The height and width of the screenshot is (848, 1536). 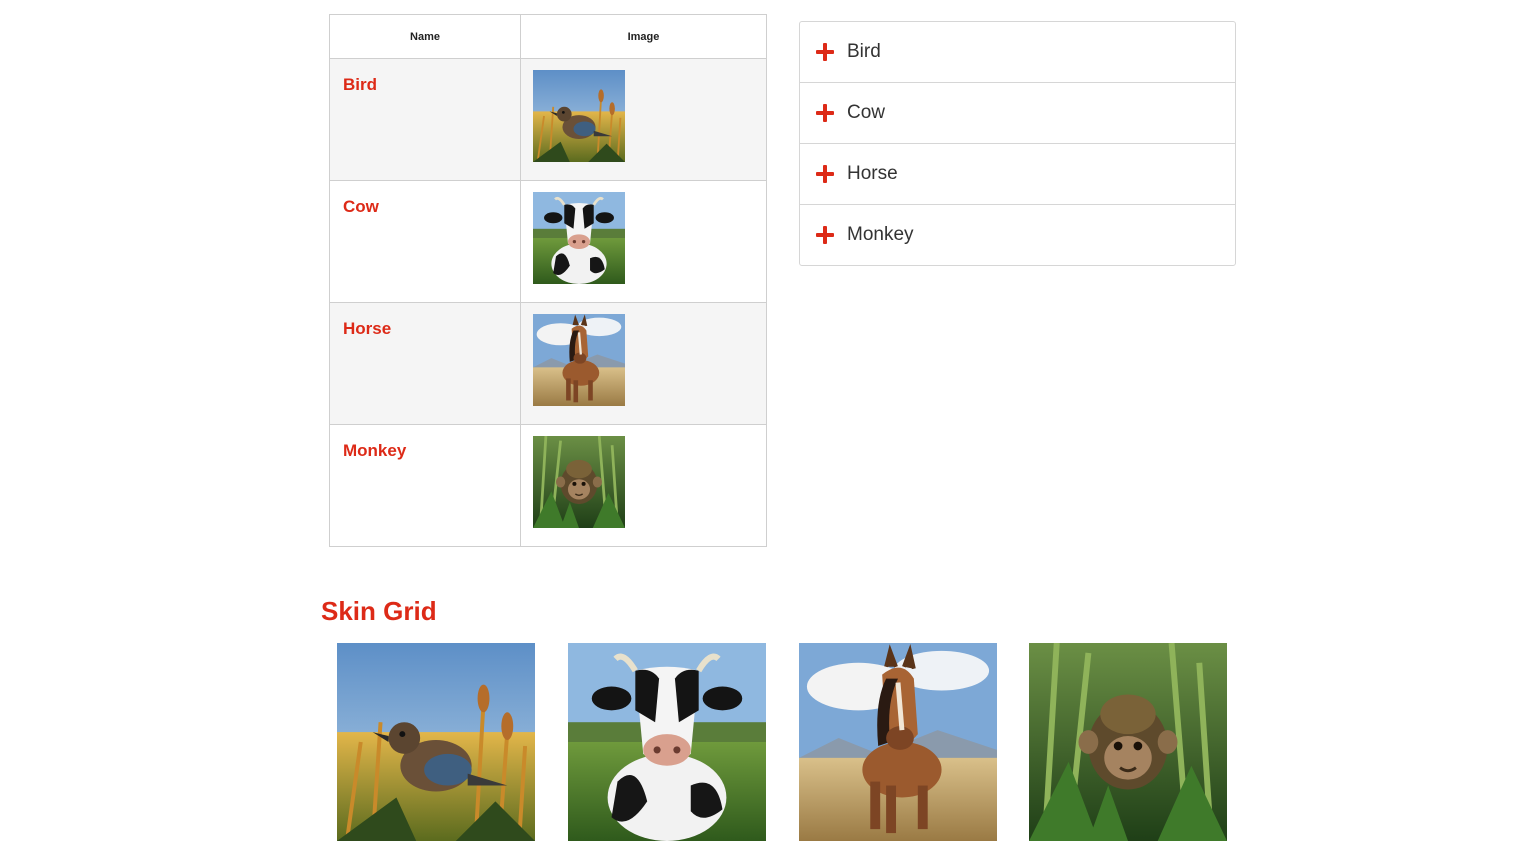 I want to click on table-row: Horse, so click(x=548, y=363).